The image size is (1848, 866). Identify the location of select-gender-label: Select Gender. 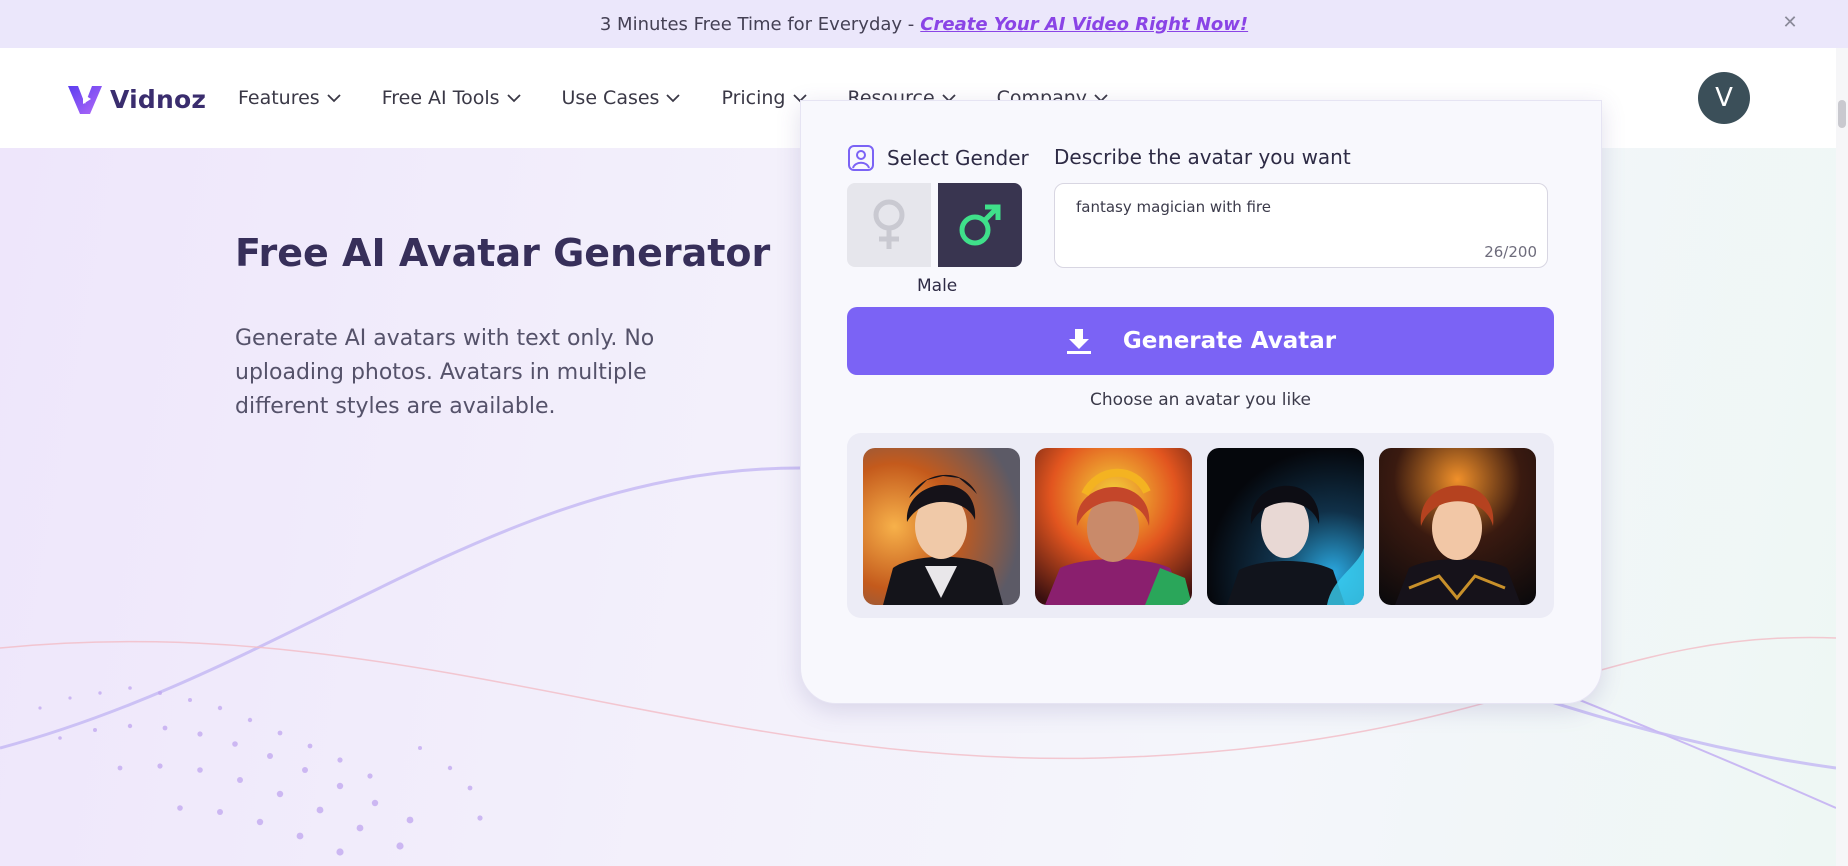
(938, 158).